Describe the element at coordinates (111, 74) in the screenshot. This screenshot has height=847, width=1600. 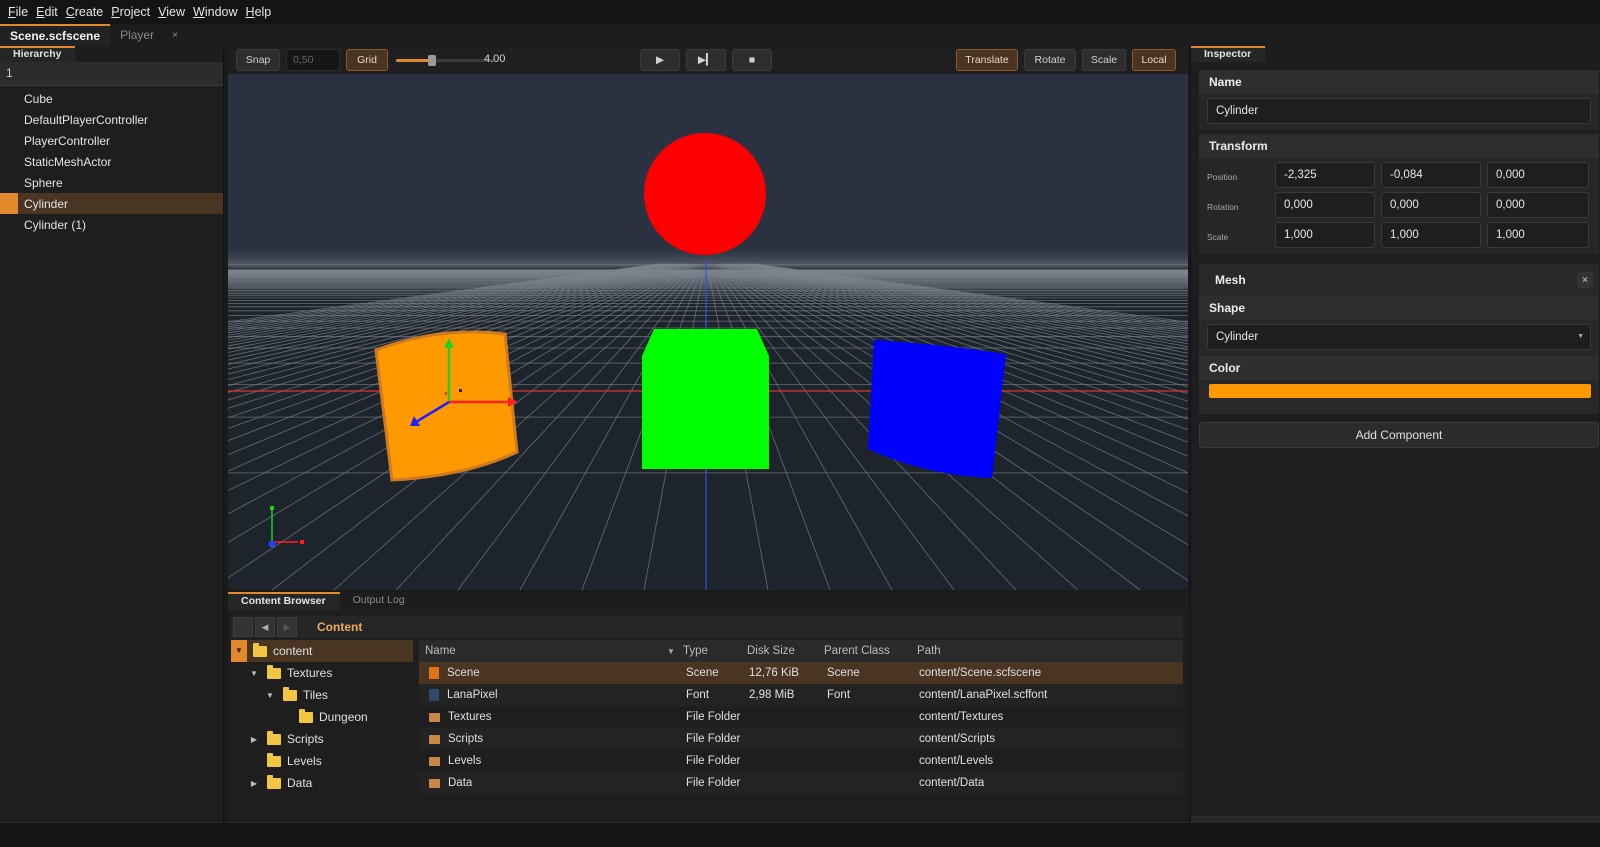
I see `hierarchy-search-input: 1` at that location.